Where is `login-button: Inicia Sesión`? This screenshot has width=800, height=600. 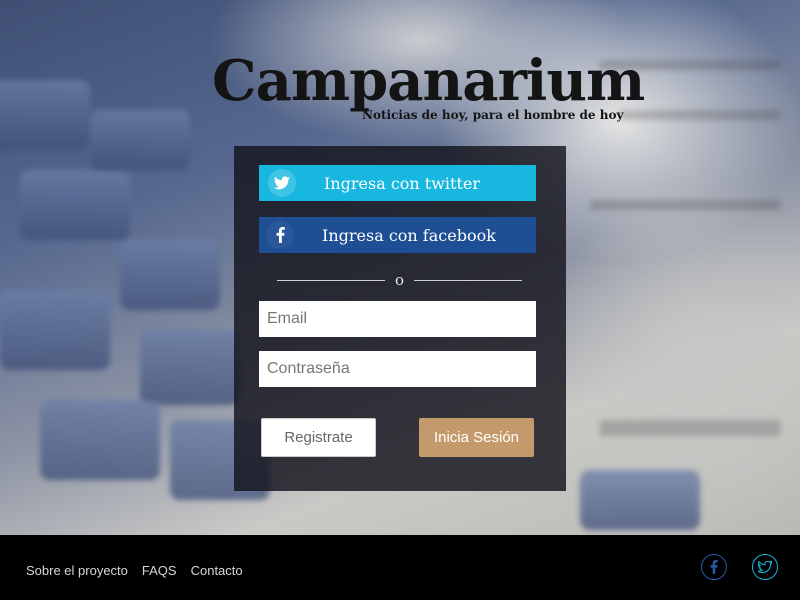
login-button: Inicia Sesión is located at coordinates (476, 437).